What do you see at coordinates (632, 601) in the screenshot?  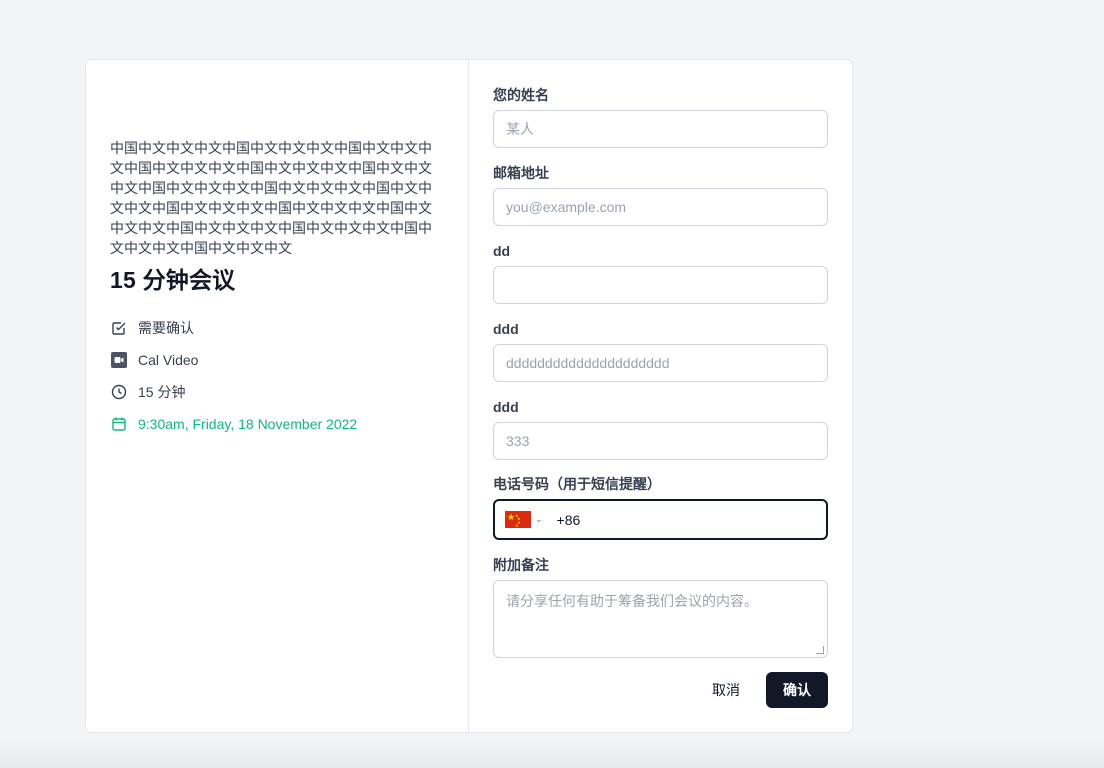 I see `notes-placeholder: 请分享任何有助于筹备我们会议的内容。` at bounding box center [632, 601].